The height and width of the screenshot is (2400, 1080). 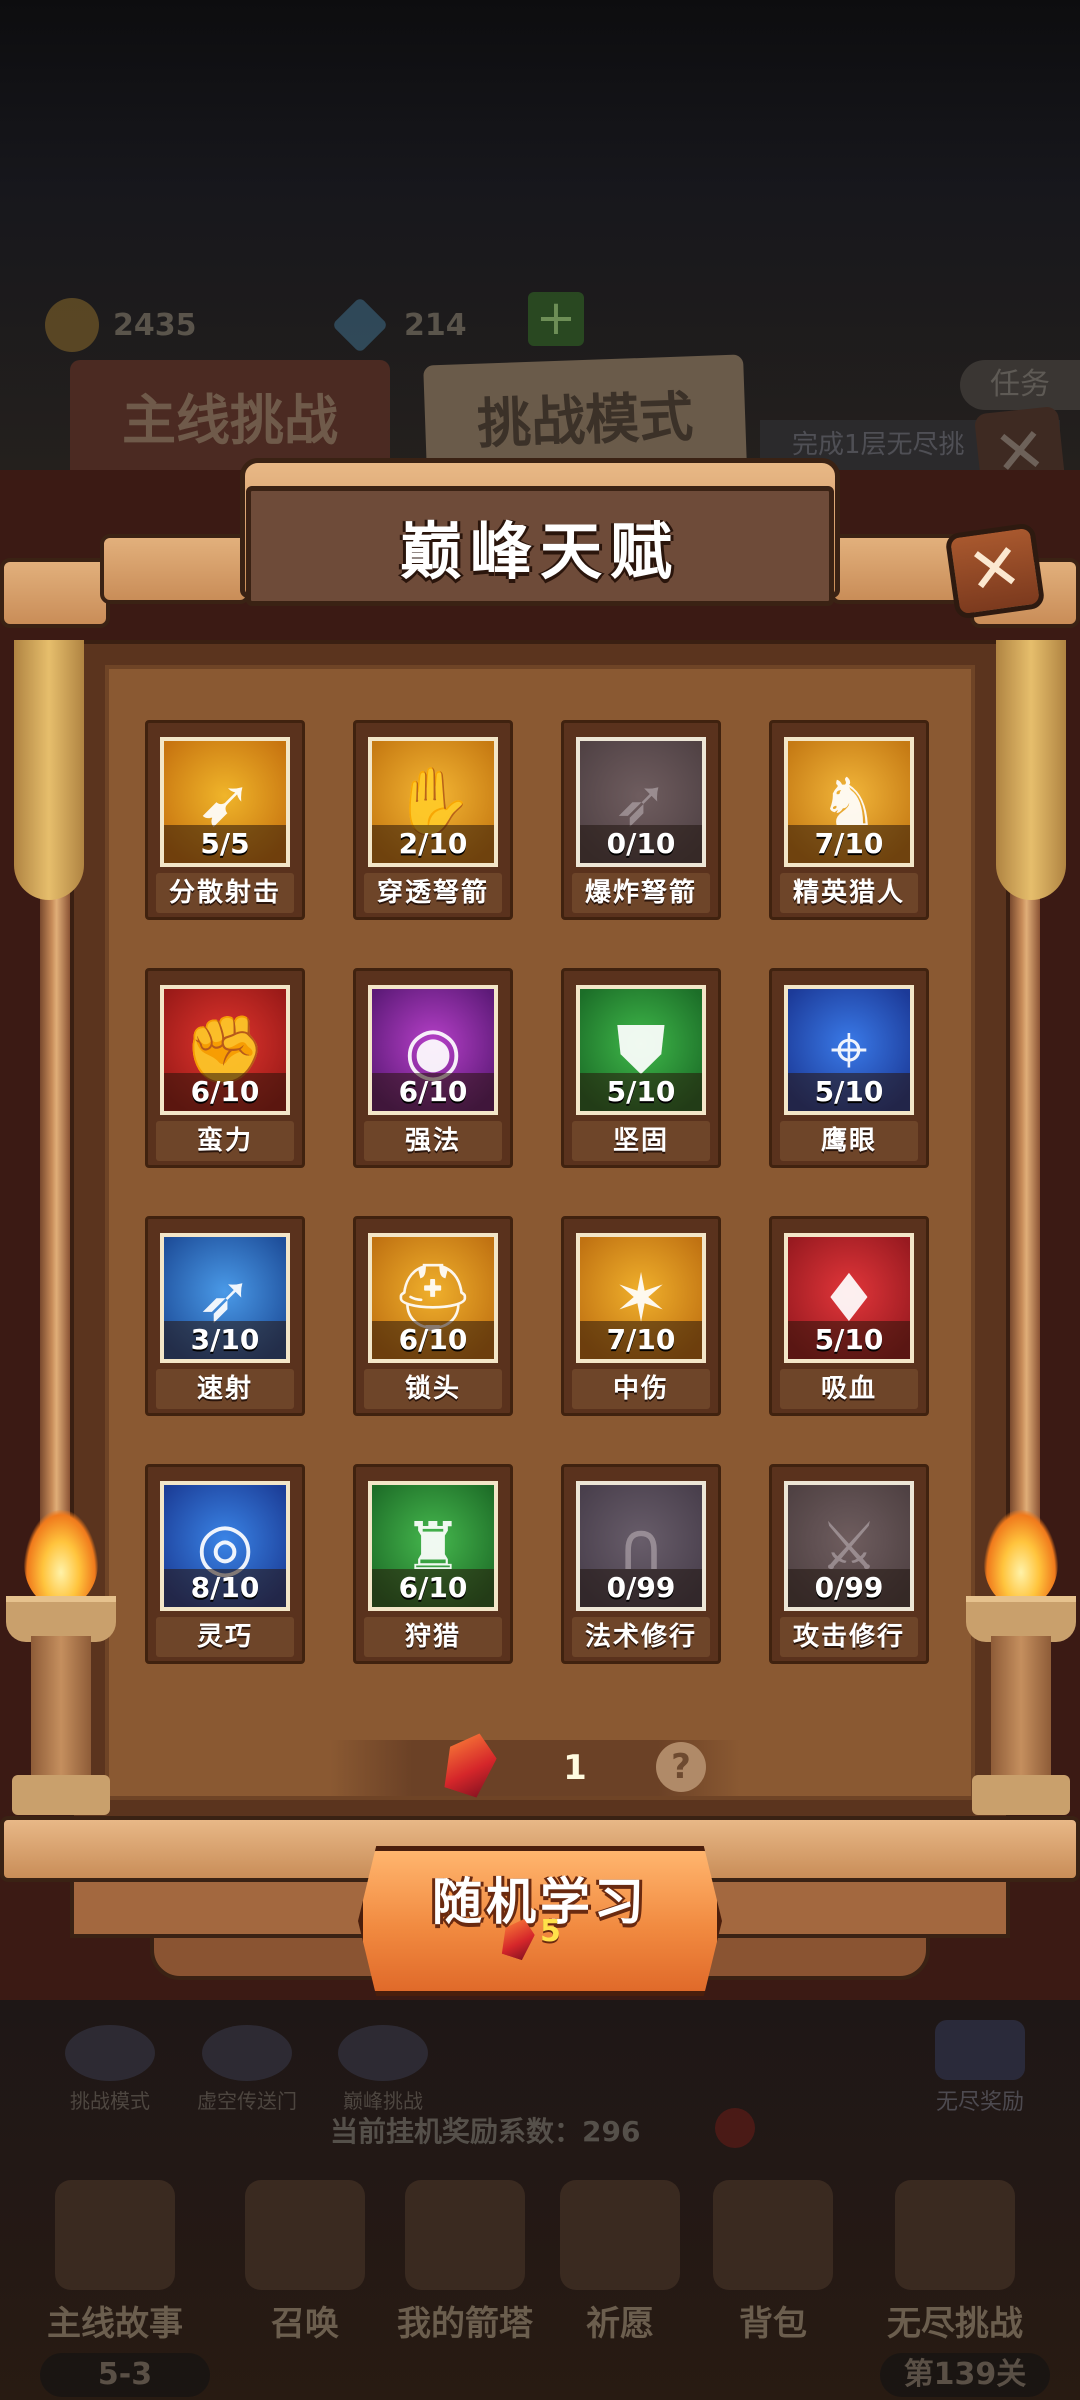 I want to click on talent-name: 中伤, so click(x=641, y=1389).